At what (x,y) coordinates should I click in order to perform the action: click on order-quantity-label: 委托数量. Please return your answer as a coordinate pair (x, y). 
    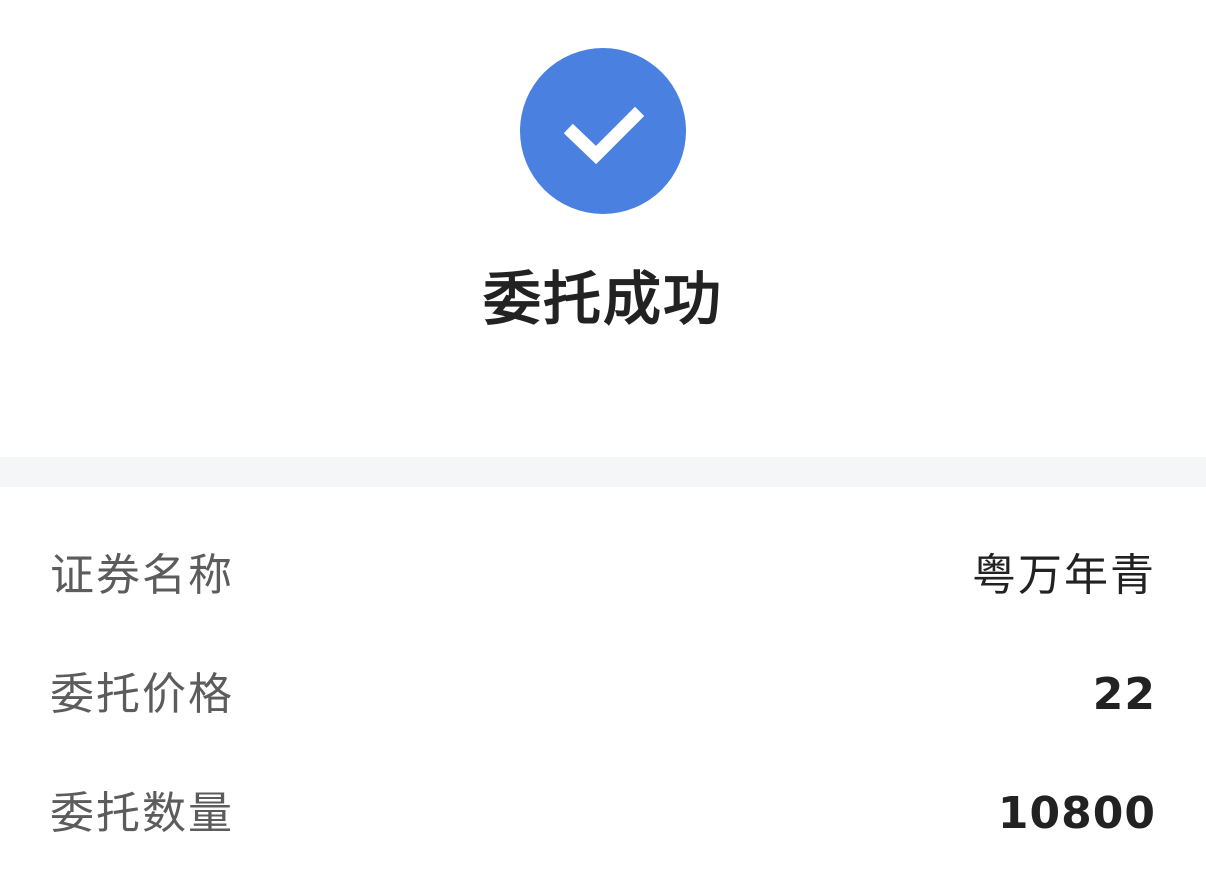
    Looking at the image, I should click on (142, 813).